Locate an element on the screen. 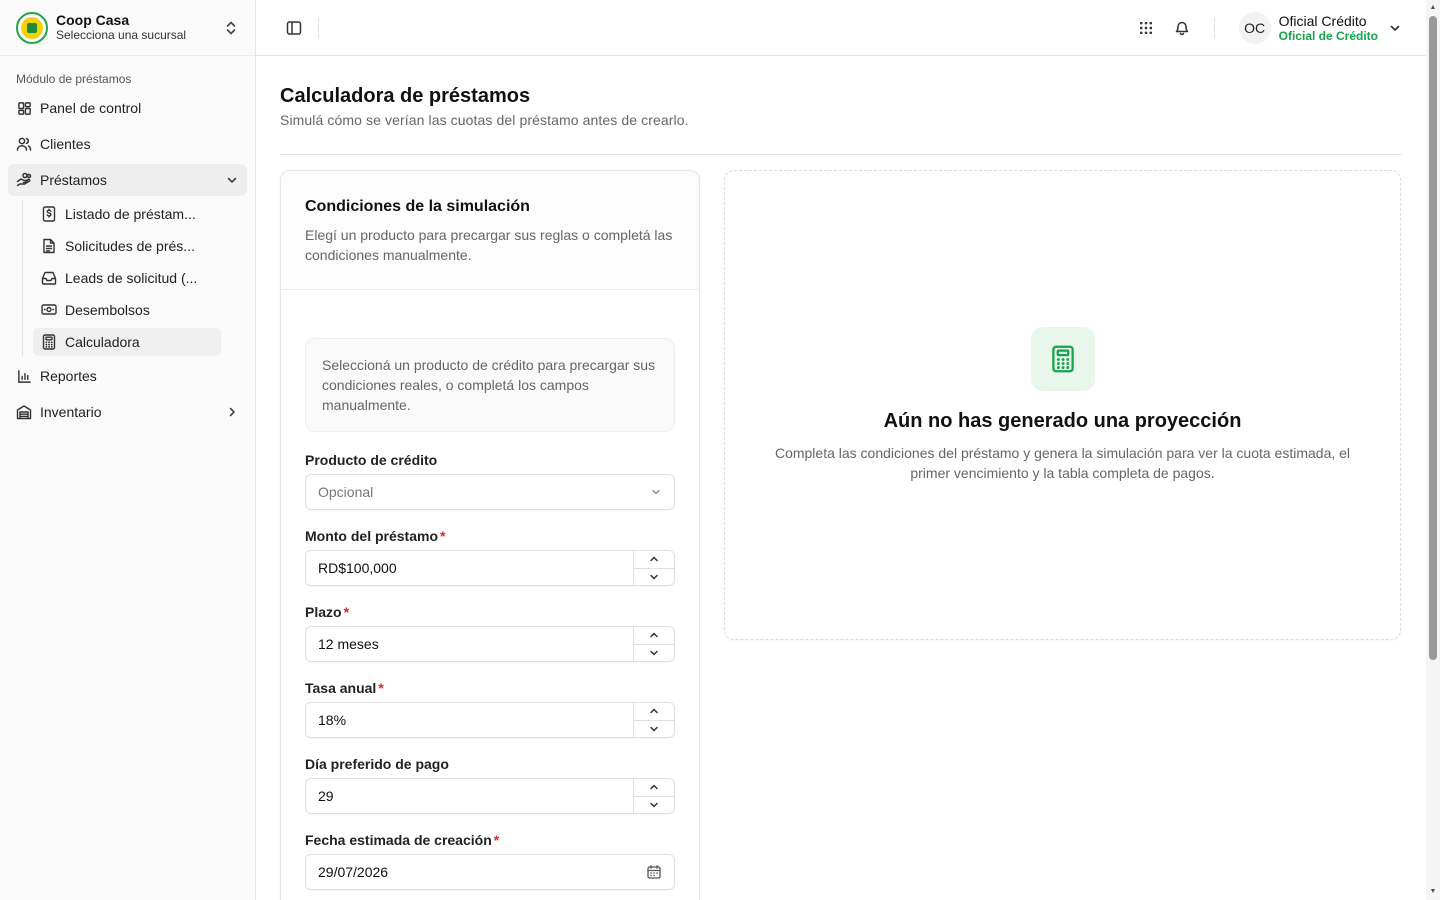 This screenshot has width=1440, height=900. scroll-down-arrow-icon: ▼ is located at coordinates (1433, 892).